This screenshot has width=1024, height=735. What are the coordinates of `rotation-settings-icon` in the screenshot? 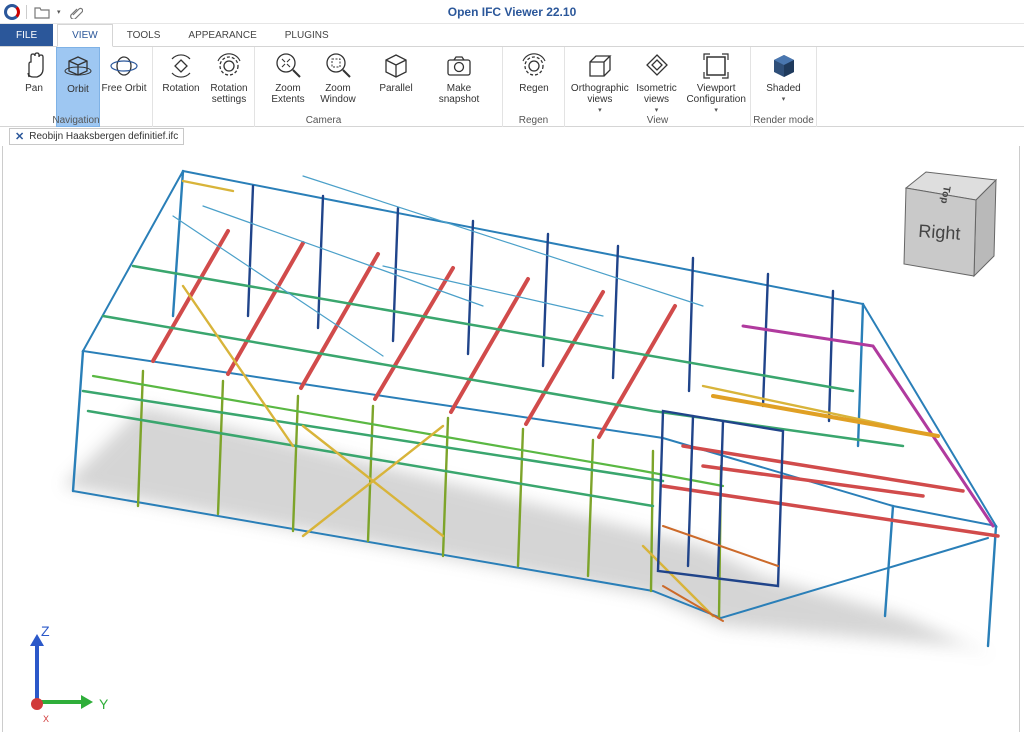 It's located at (229, 64).